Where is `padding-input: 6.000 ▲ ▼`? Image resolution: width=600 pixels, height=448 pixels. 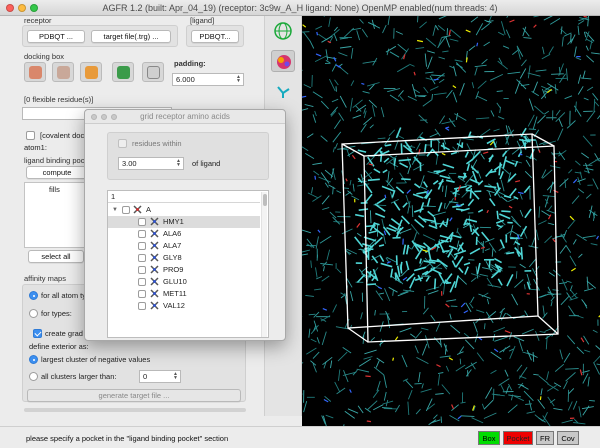 padding-input: 6.000 ▲ ▼ is located at coordinates (208, 79).